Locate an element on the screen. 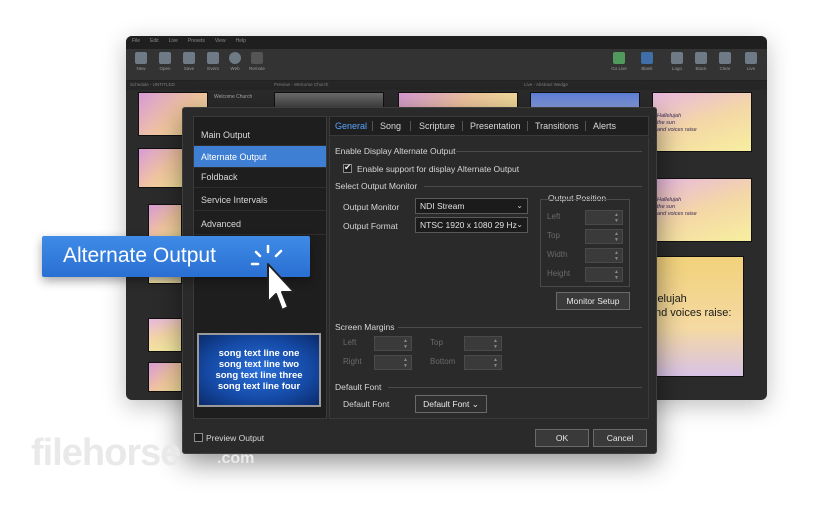  margin-left-spinner: ▲ ▼ is located at coordinates (393, 343).